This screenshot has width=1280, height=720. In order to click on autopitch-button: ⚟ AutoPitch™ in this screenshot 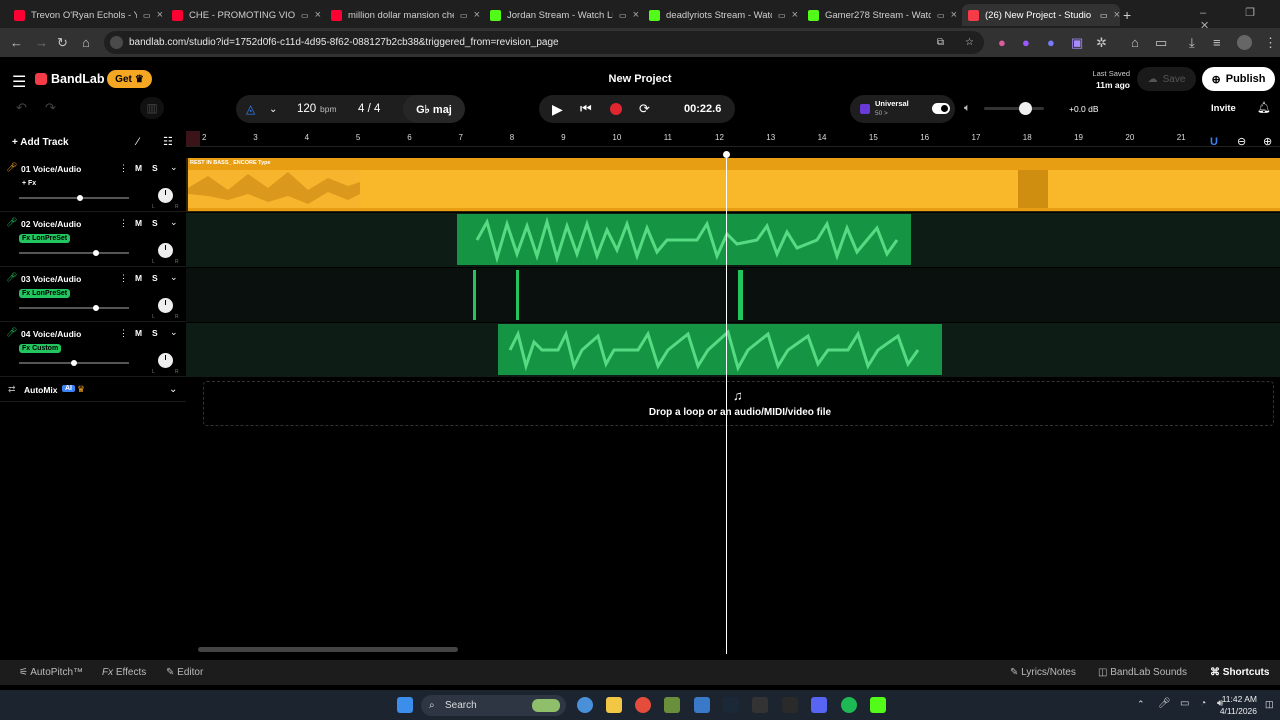, I will do `click(51, 672)`.